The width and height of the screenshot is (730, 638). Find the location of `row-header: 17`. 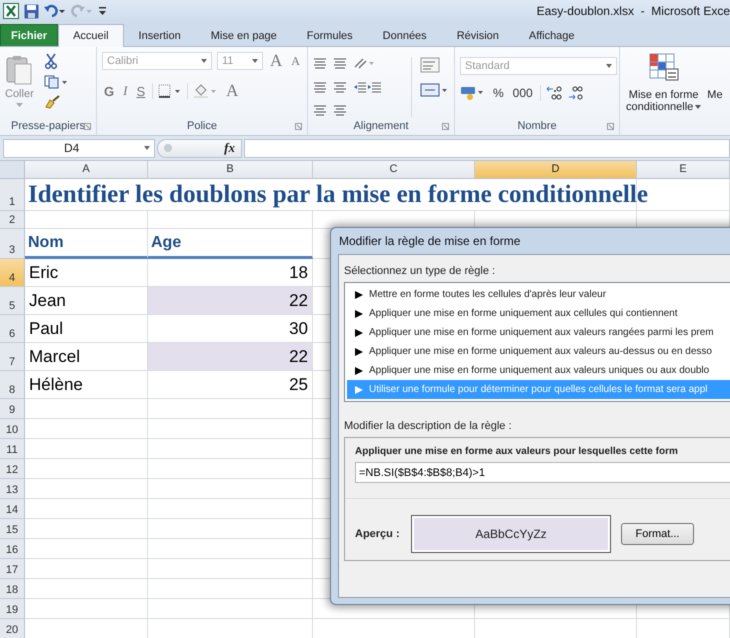

row-header: 17 is located at coordinates (12, 569).